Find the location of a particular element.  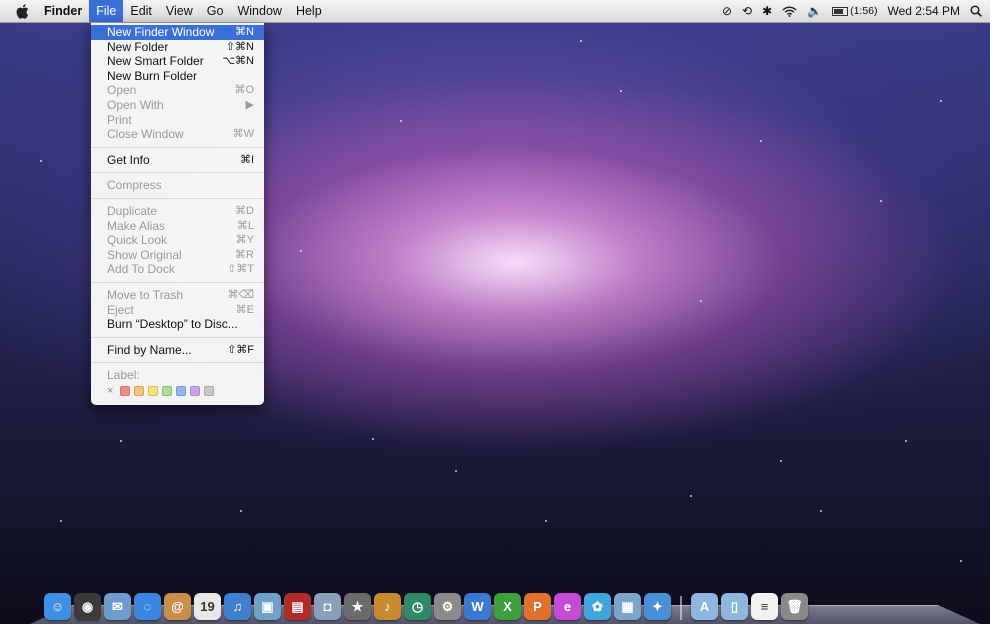

spotlight-search-icon is located at coordinates (976, 11).